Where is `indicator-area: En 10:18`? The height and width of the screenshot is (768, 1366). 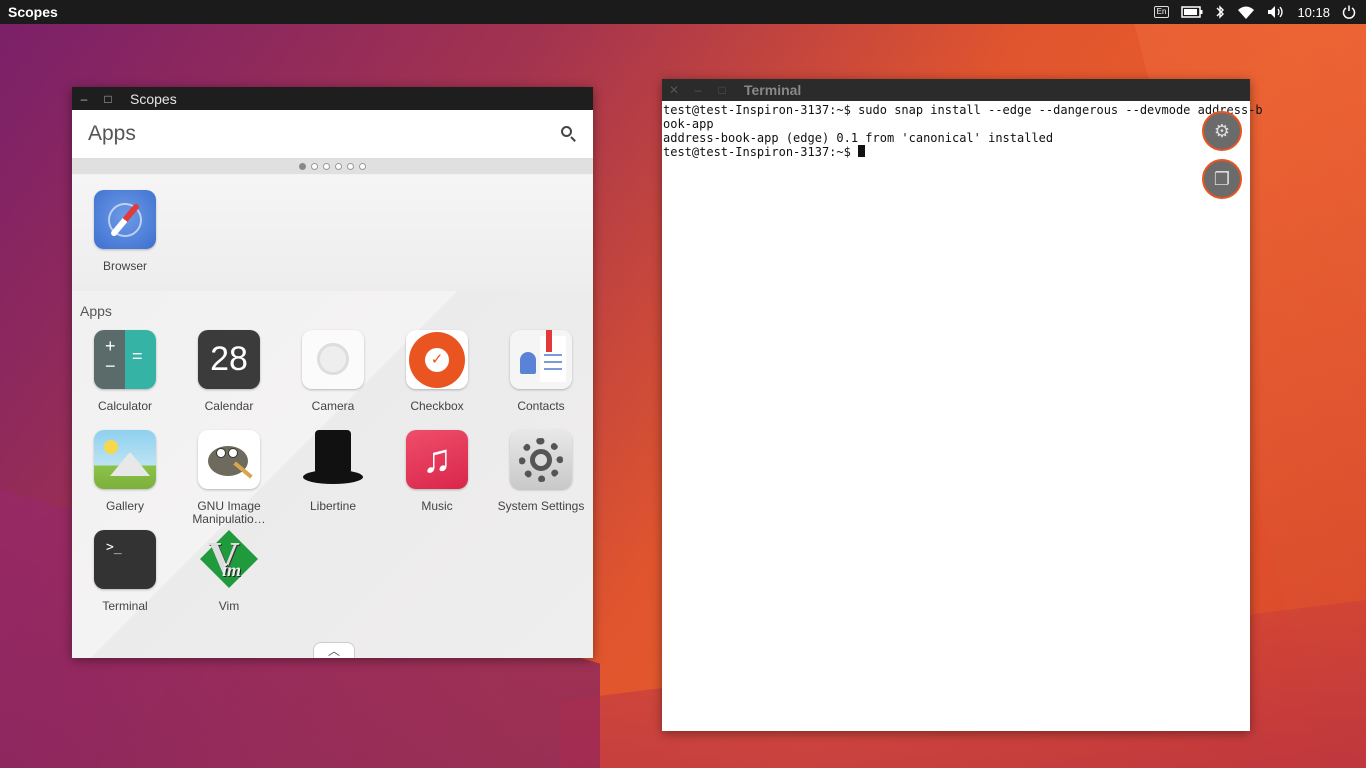 indicator-area: En 10:18 is located at coordinates (1254, 12).